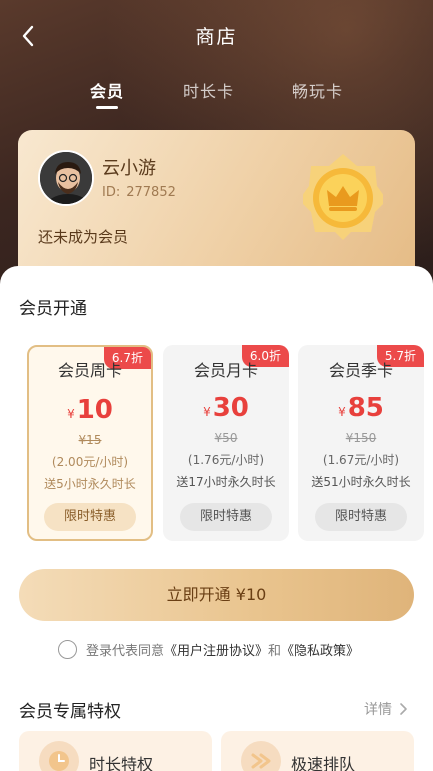 This screenshot has width=433, height=771. I want to click on perk-card-fast-queue: 极速排队, so click(317, 751).